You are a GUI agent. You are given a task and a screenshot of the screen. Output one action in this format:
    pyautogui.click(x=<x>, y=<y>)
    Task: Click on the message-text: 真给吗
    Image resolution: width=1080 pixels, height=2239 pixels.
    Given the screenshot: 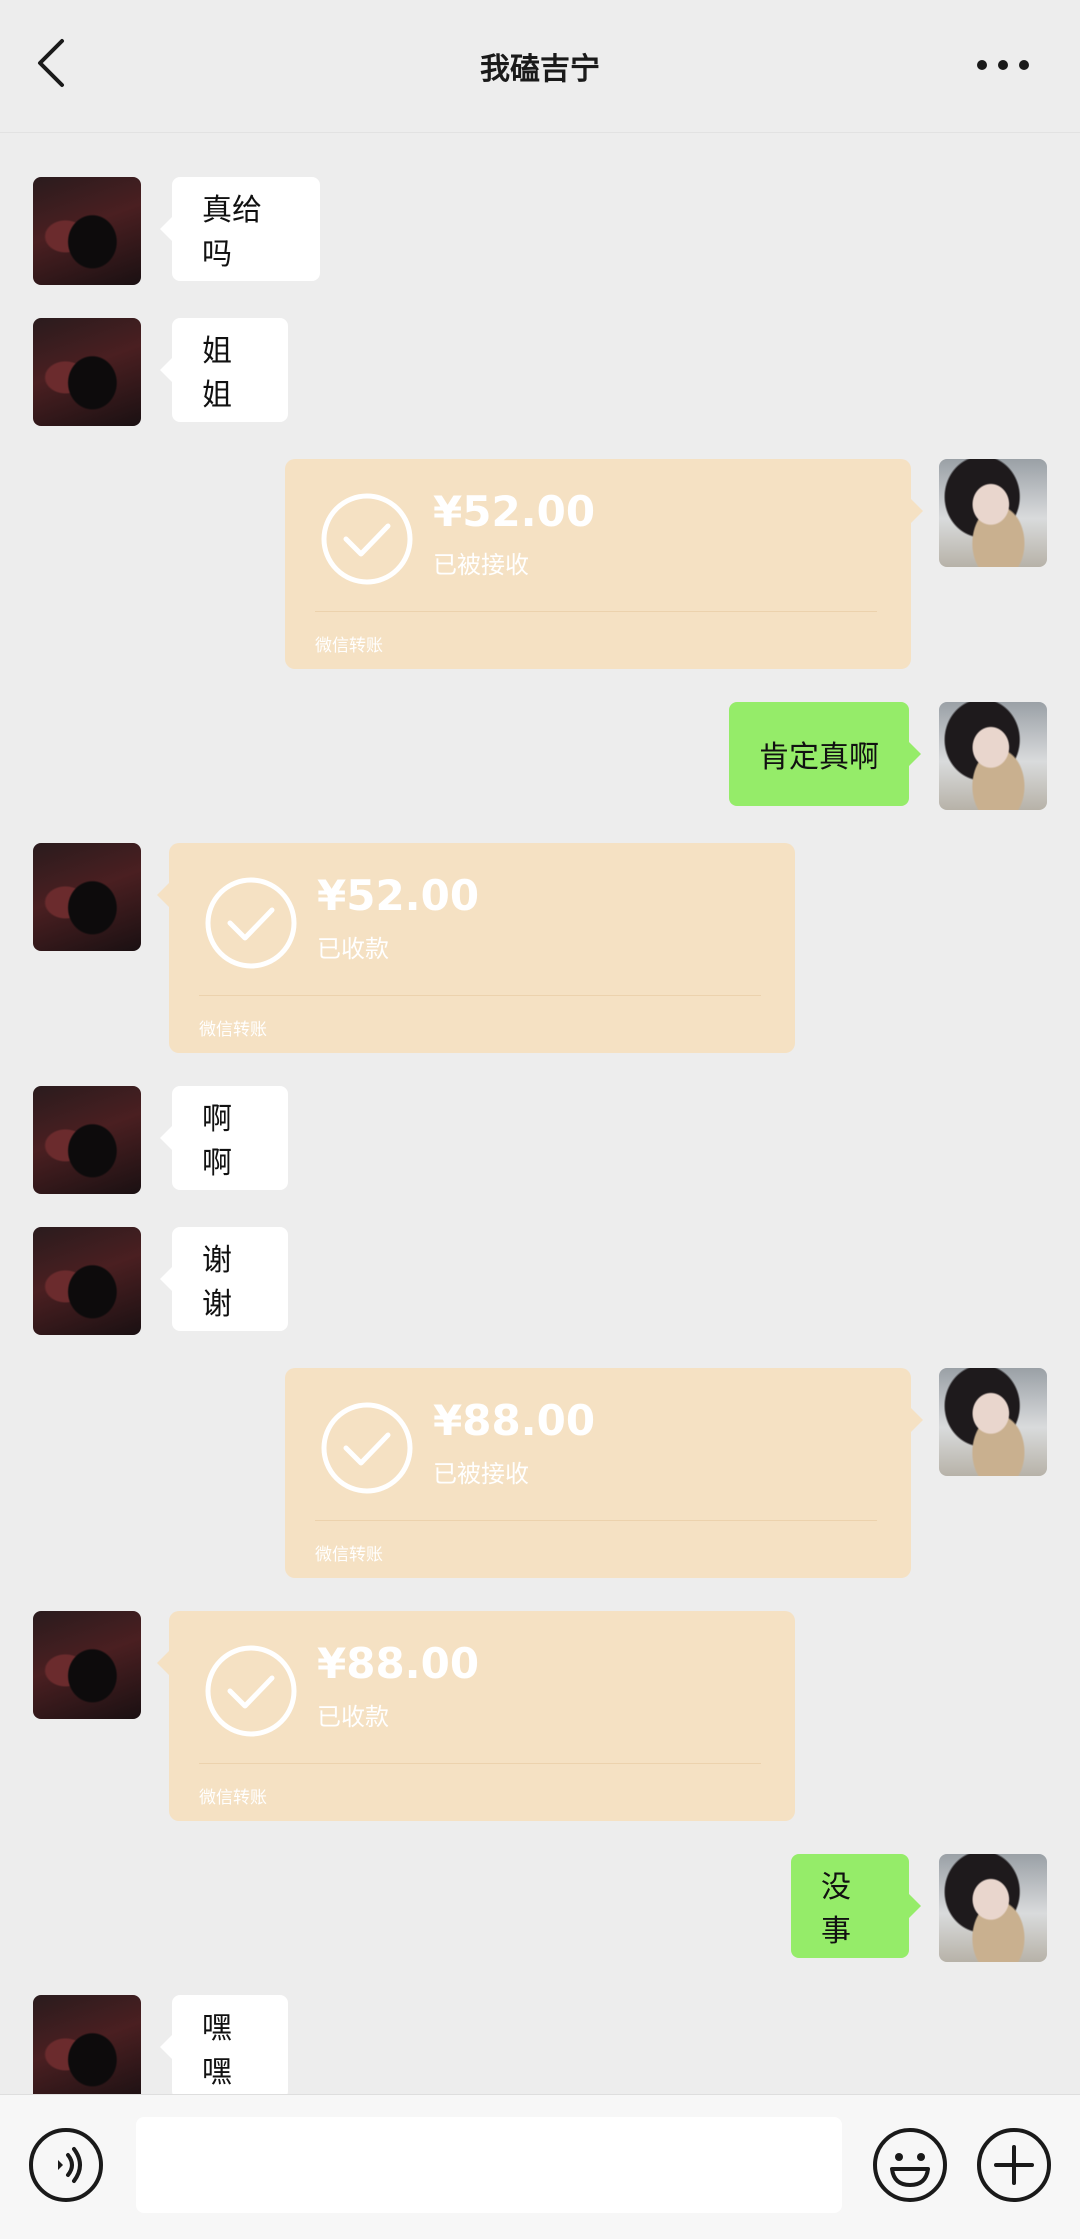 What is the action you would take?
    pyautogui.click(x=232, y=232)
    